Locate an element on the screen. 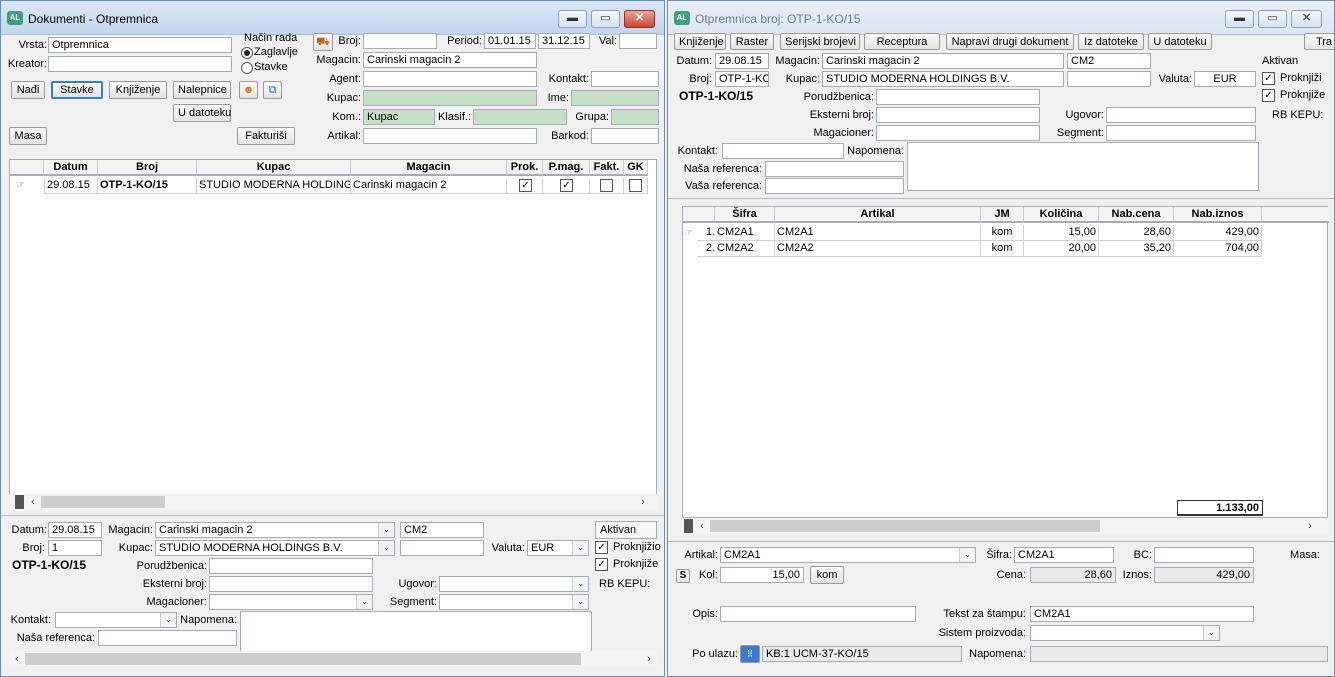 The width and height of the screenshot is (1335, 677). magacin-filter-input: Carinski magacin 2 is located at coordinates (450, 60).